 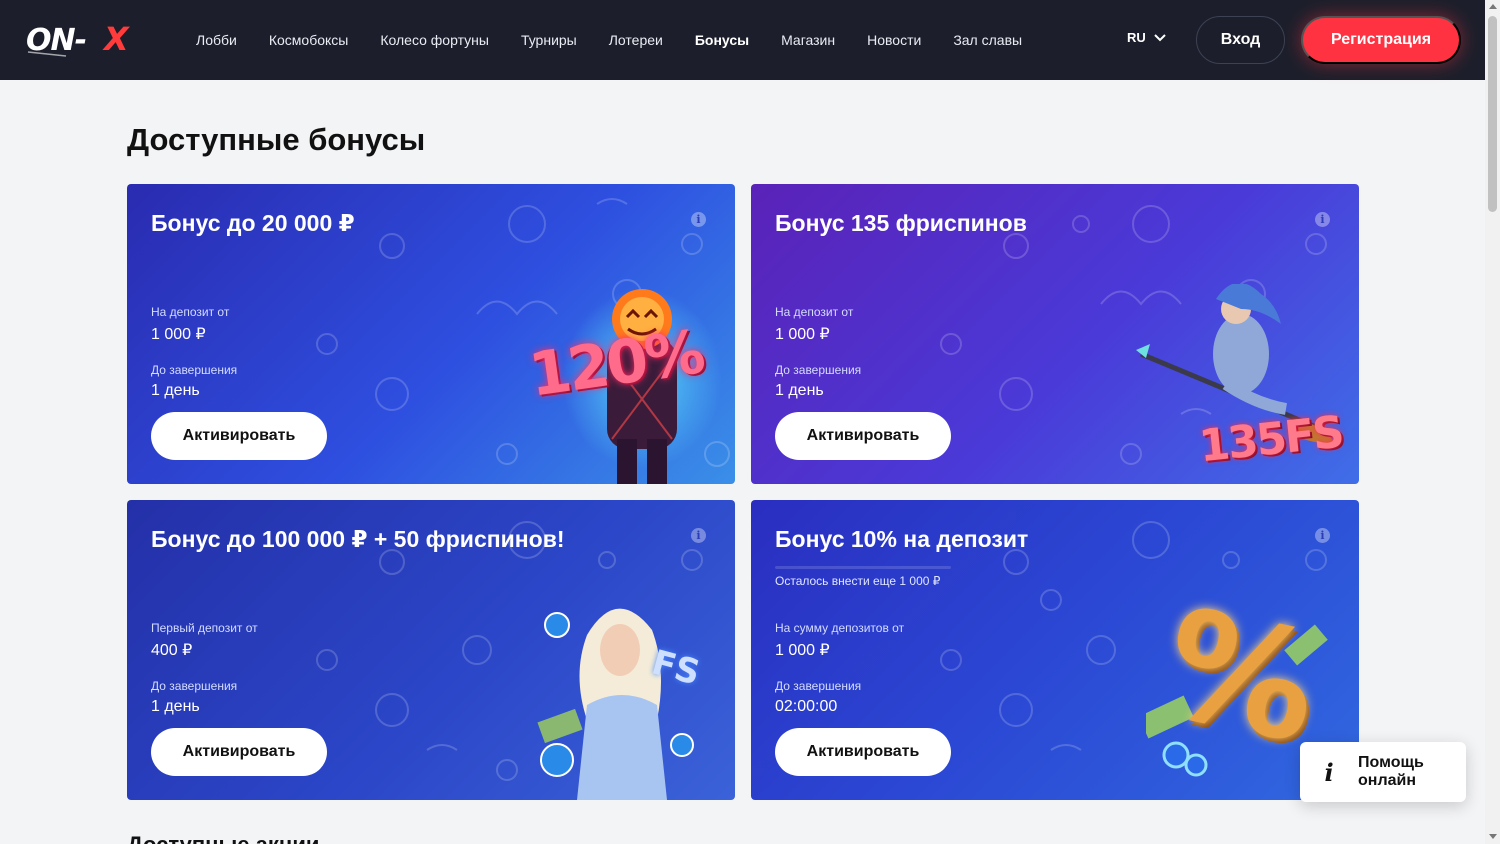 I want to click on logo-graphic: ON- X, so click(x=78, y=39).